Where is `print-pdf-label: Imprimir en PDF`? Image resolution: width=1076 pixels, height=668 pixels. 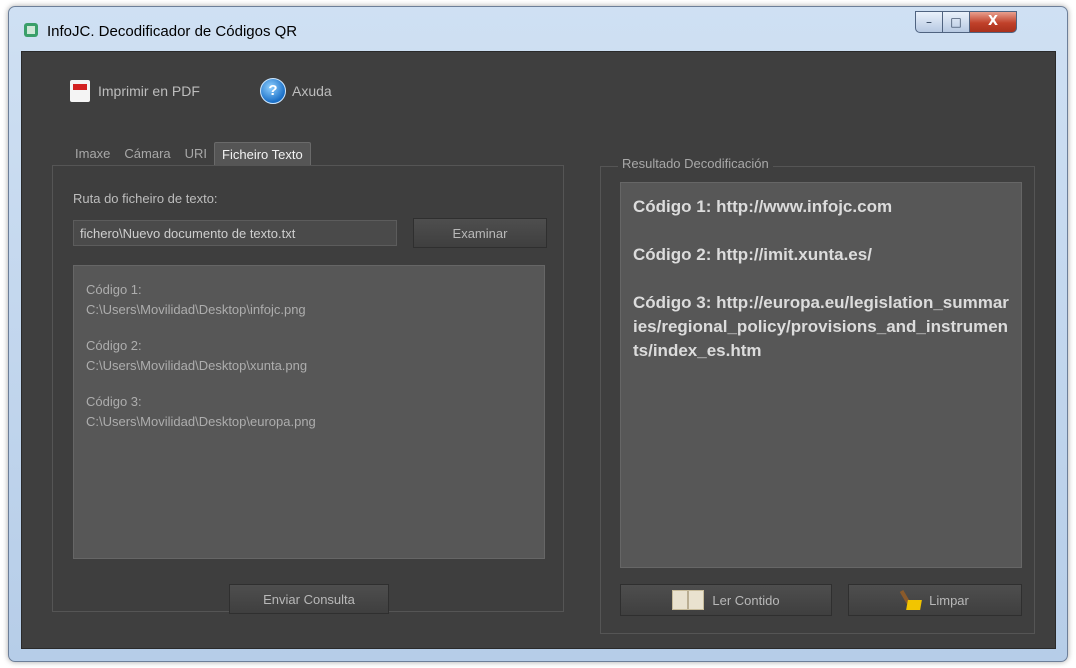 print-pdf-label: Imprimir en PDF is located at coordinates (149, 91).